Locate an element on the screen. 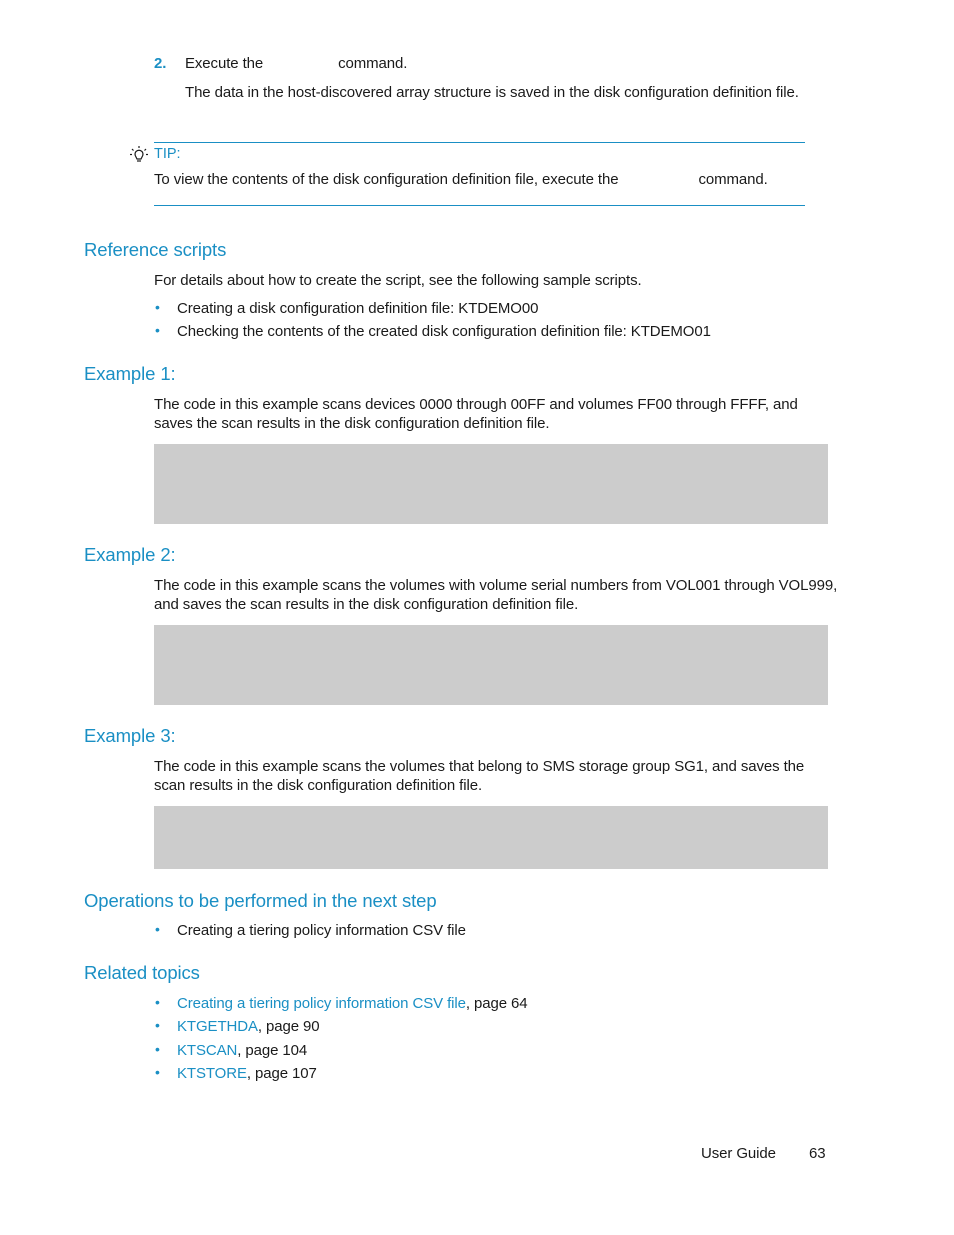  step-2: 2. is located at coordinates (160, 63).